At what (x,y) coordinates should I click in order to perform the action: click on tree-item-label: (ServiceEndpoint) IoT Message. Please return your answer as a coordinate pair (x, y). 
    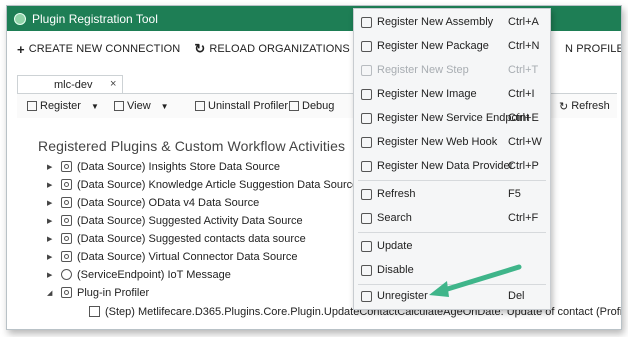
    Looking at the image, I should click on (154, 274).